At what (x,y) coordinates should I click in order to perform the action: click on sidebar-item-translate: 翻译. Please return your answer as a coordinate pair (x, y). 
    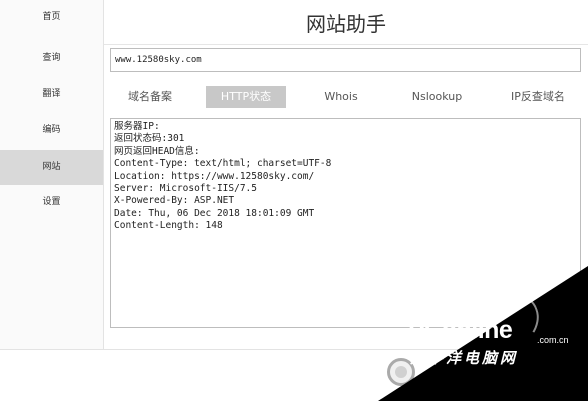
    Looking at the image, I should click on (51, 94).